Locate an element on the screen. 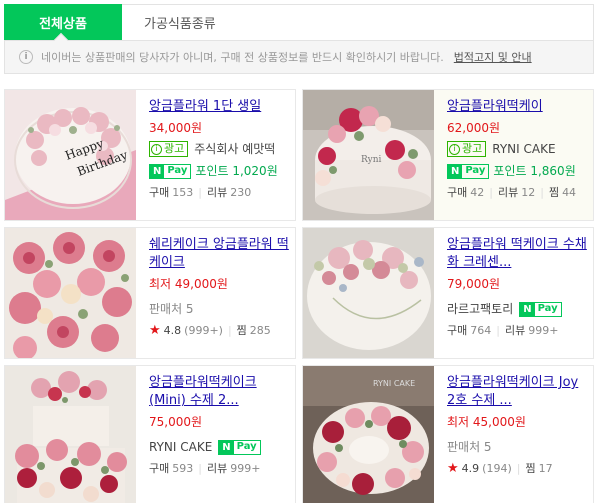 This screenshot has height=503, width=598. product-price: 최저 45,000원 is located at coordinates (486, 422).